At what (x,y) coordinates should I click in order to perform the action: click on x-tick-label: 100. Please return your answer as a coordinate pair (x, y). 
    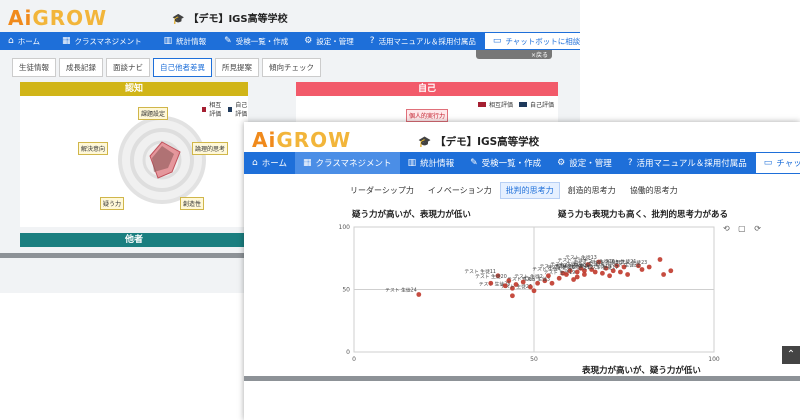
    Looking at the image, I should click on (714, 359).